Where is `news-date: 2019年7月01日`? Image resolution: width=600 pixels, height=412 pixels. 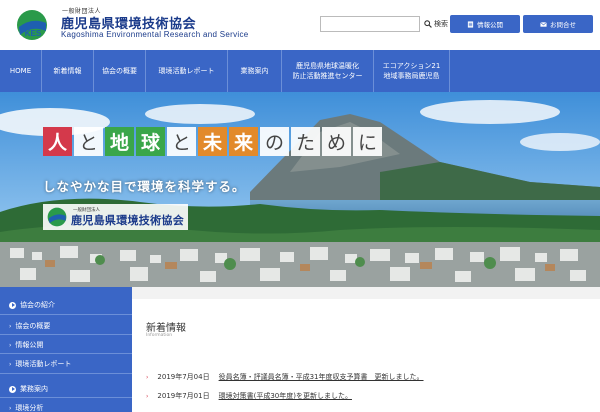
news-date: 2019年7月01日 is located at coordinates (183, 396).